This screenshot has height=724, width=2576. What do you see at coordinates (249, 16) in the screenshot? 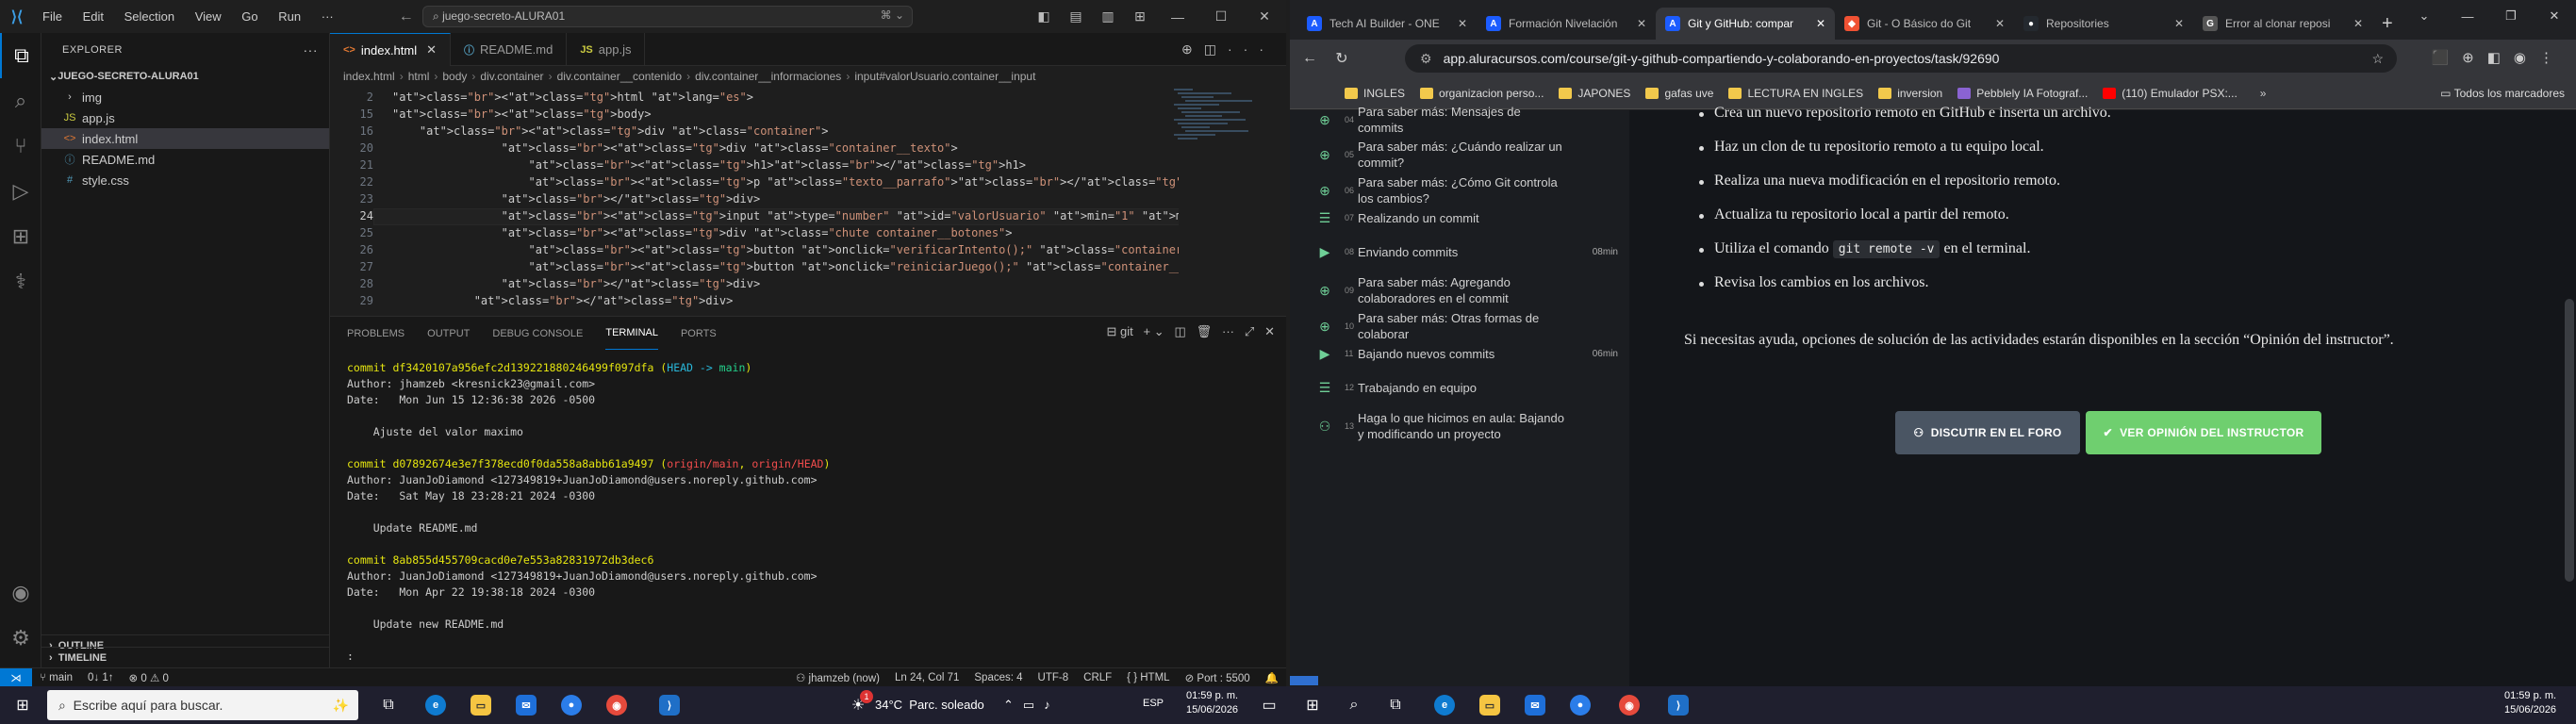
I see `menu-go: Go` at bounding box center [249, 16].